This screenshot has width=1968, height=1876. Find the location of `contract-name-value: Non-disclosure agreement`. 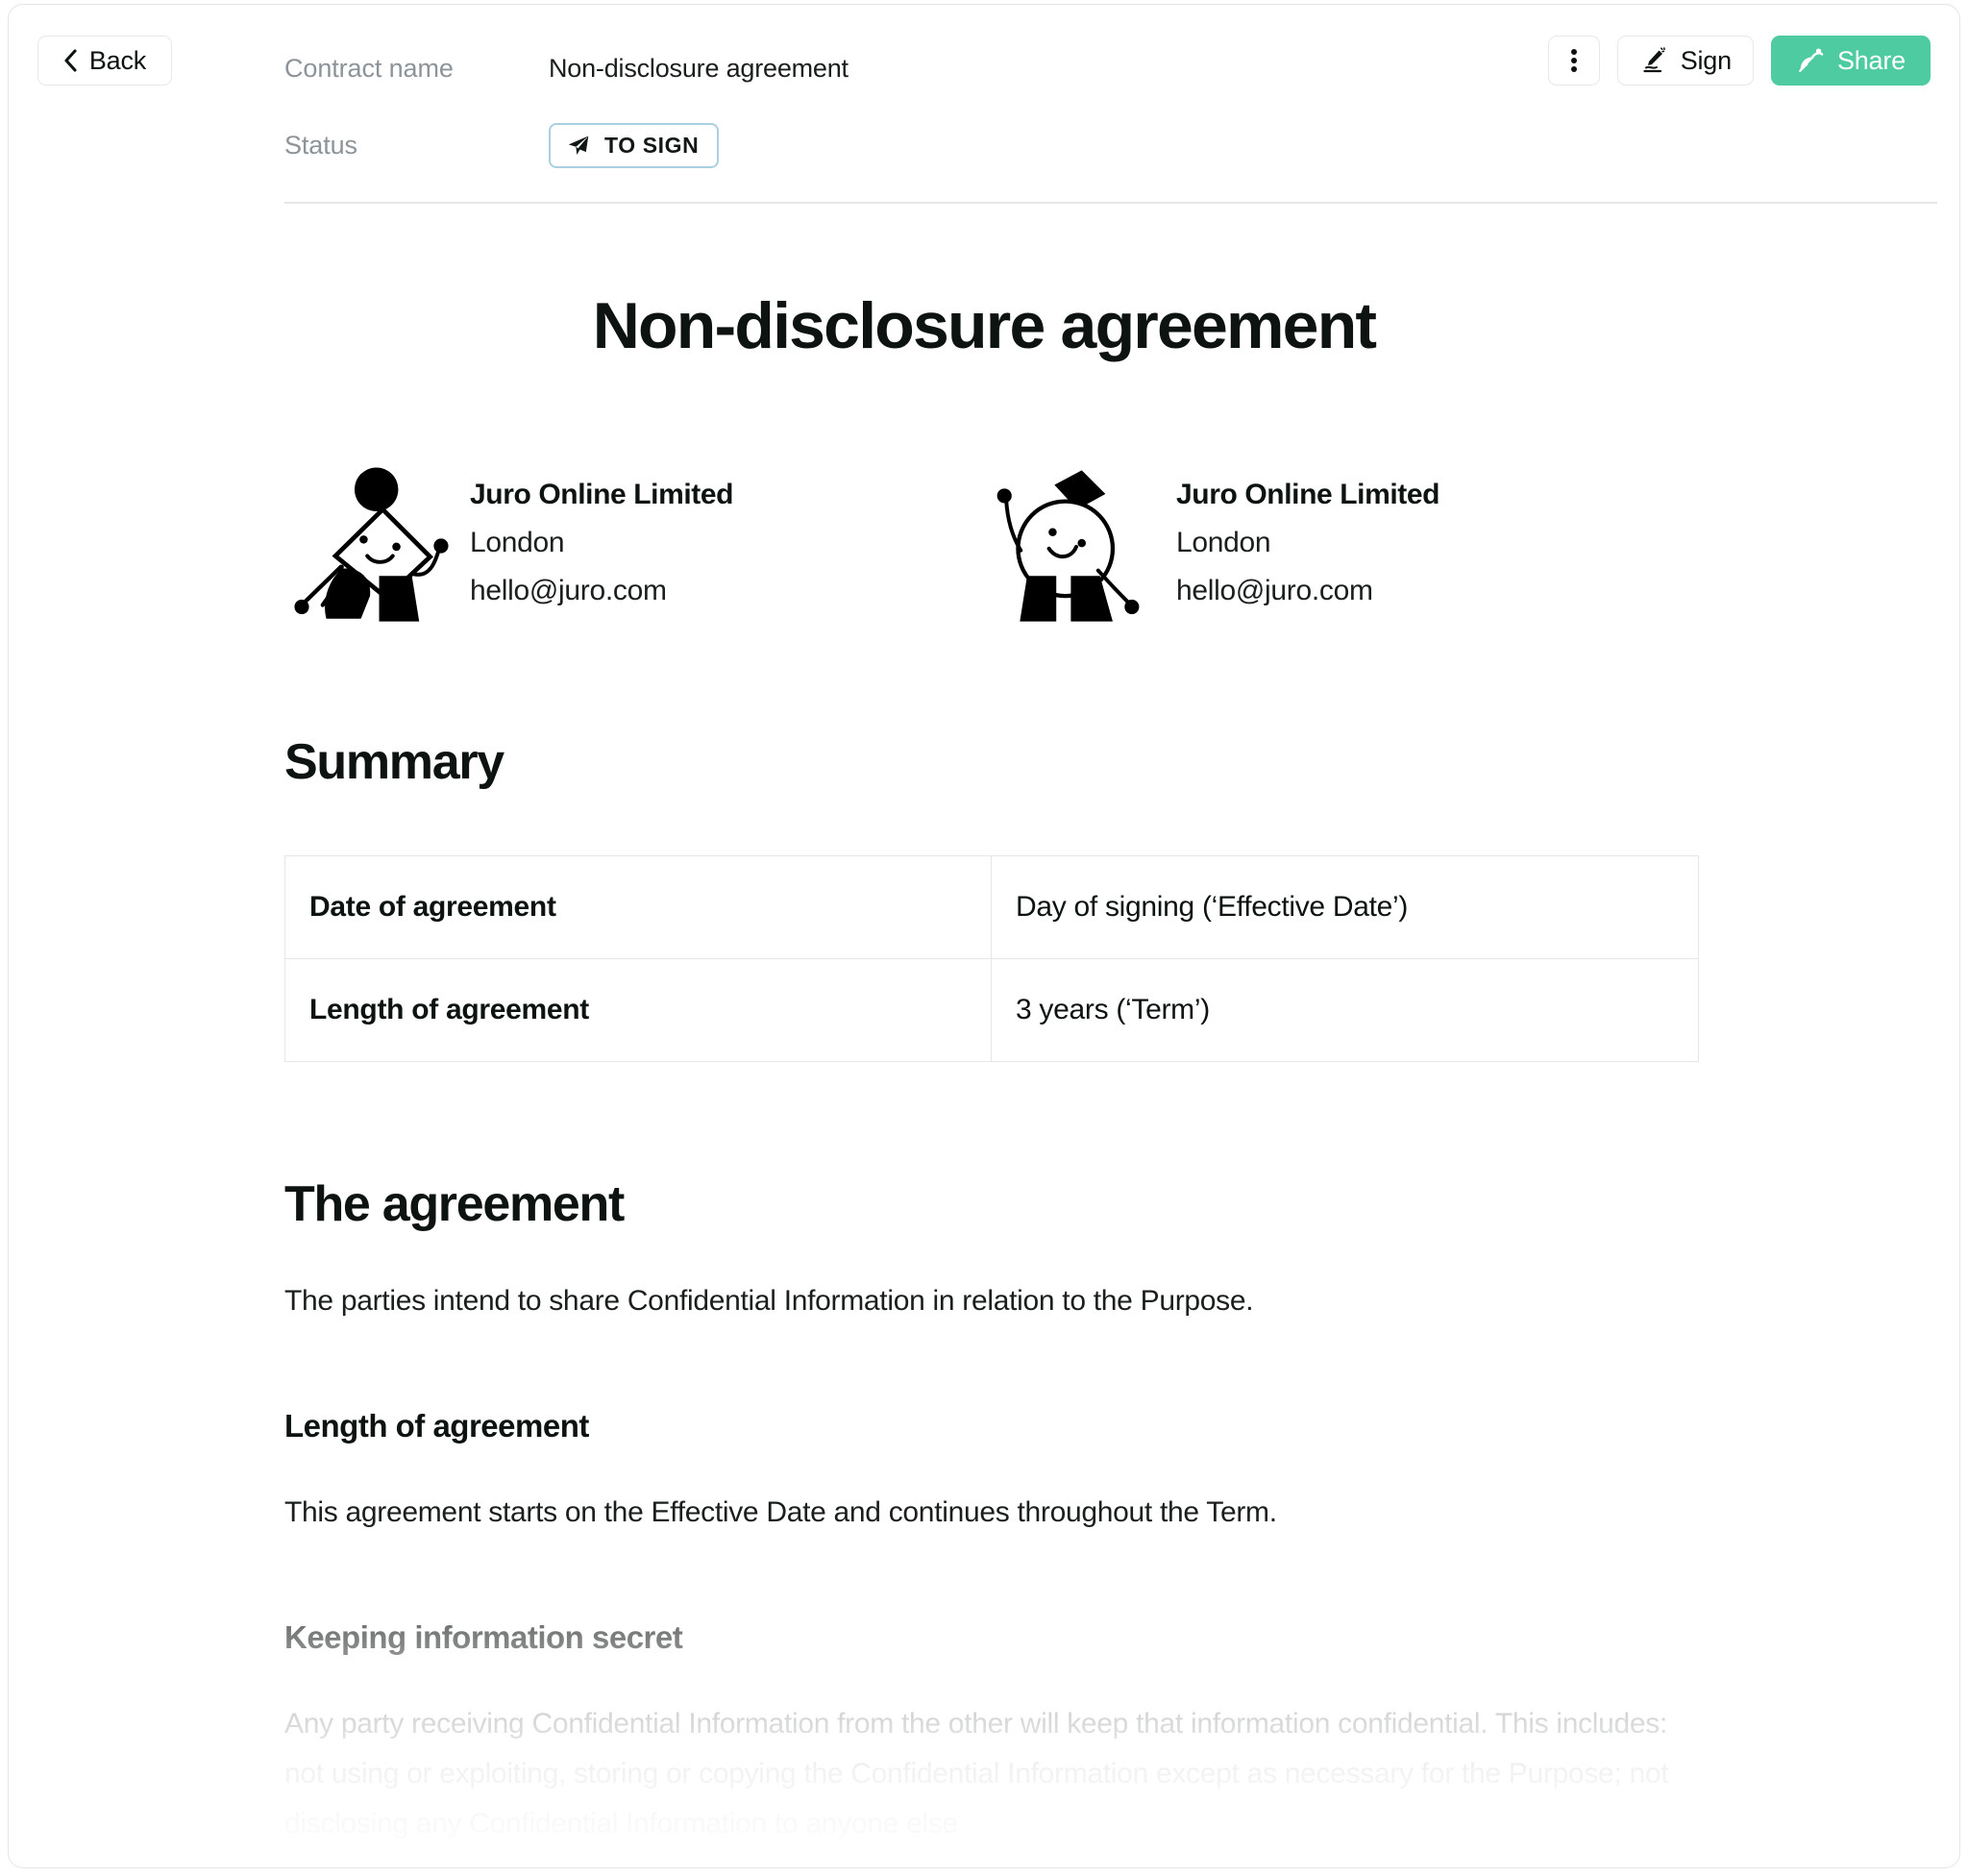

contract-name-value: Non-disclosure agreement is located at coordinates (699, 69).